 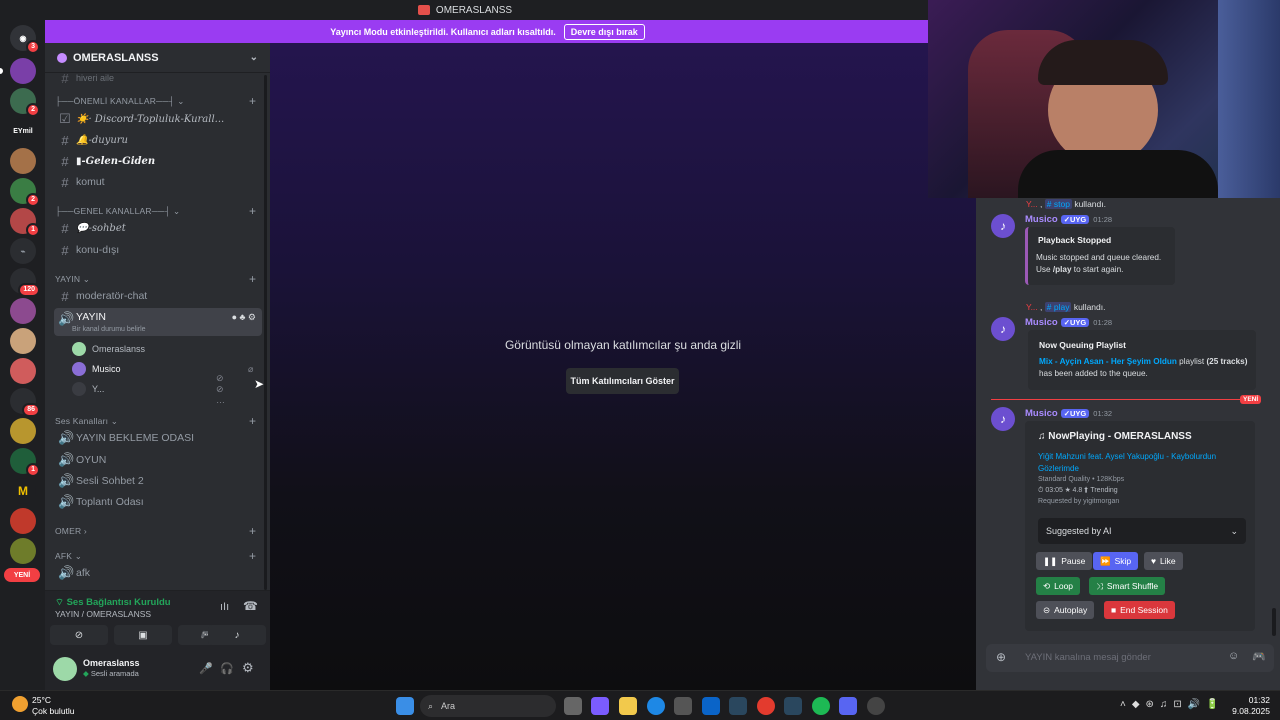 What do you see at coordinates (488, 706) in the screenshot?
I see `search-box: ⌕ Ara` at bounding box center [488, 706].